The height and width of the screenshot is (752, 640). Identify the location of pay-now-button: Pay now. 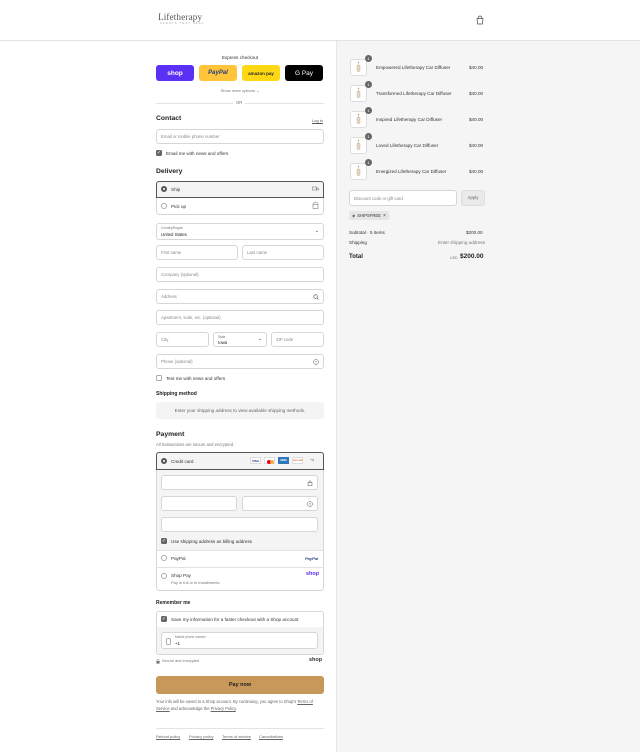
(240, 685).